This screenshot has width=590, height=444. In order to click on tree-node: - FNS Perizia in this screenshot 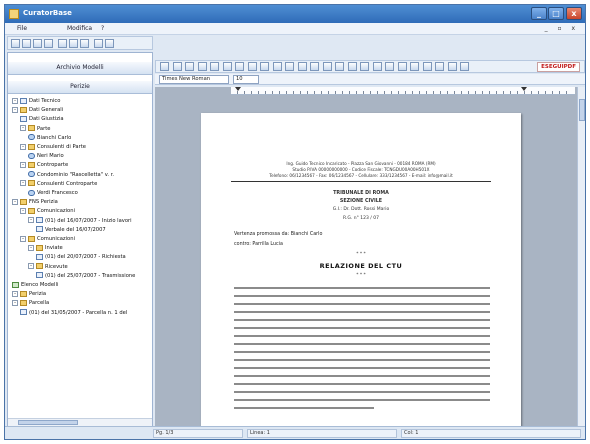, I will do `click(35, 202)`.